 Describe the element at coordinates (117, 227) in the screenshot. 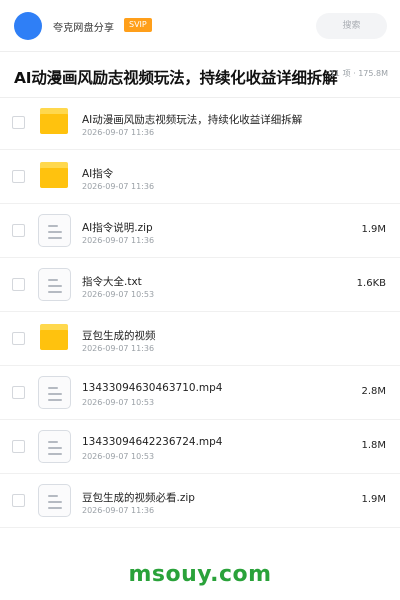

I see `file-name: AI指令说明.zip` at that location.